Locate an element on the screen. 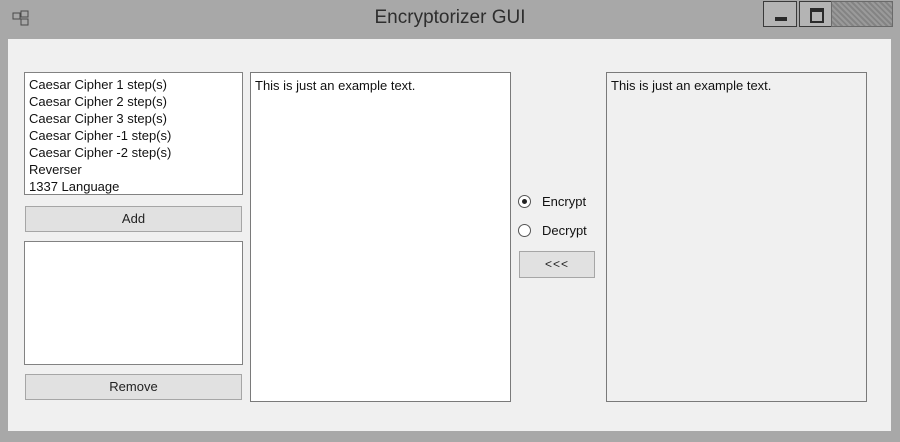 This screenshot has height=442, width=900. remove-button: Remove is located at coordinates (133, 387).